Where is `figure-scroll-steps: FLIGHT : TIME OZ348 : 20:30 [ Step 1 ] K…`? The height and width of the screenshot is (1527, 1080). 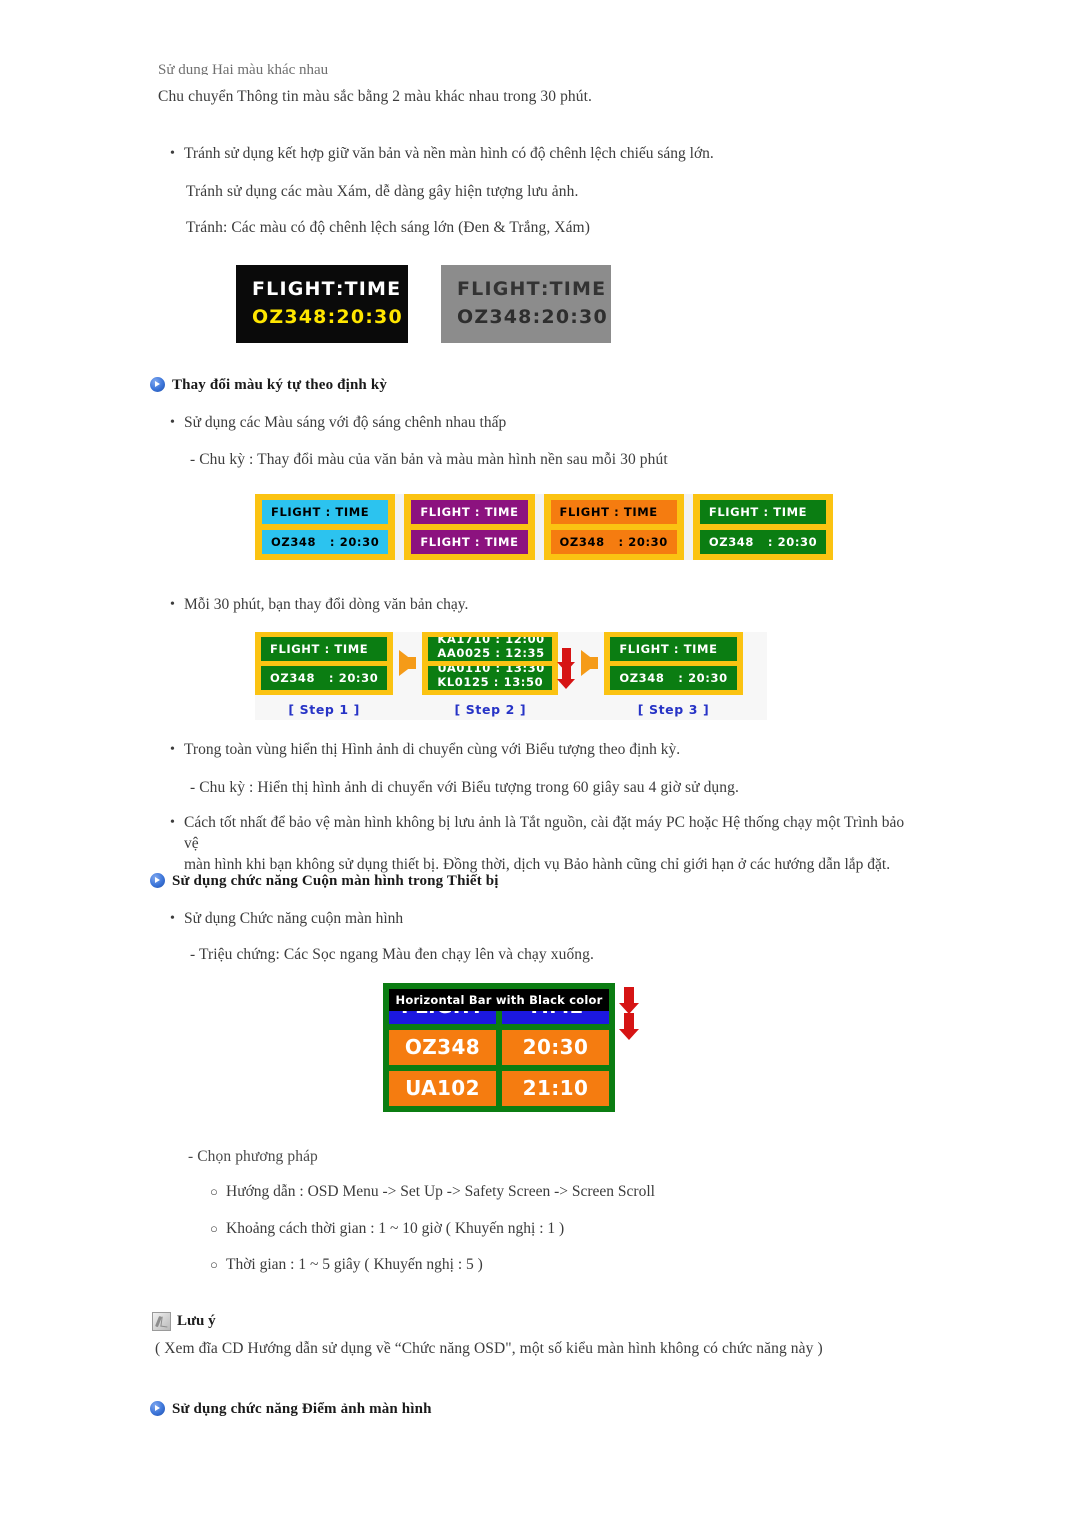 figure-scroll-steps: FLIGHT : TIME OZ348 : 20:30 [ Step 1 ] K… is located at coordinates (511, 676).